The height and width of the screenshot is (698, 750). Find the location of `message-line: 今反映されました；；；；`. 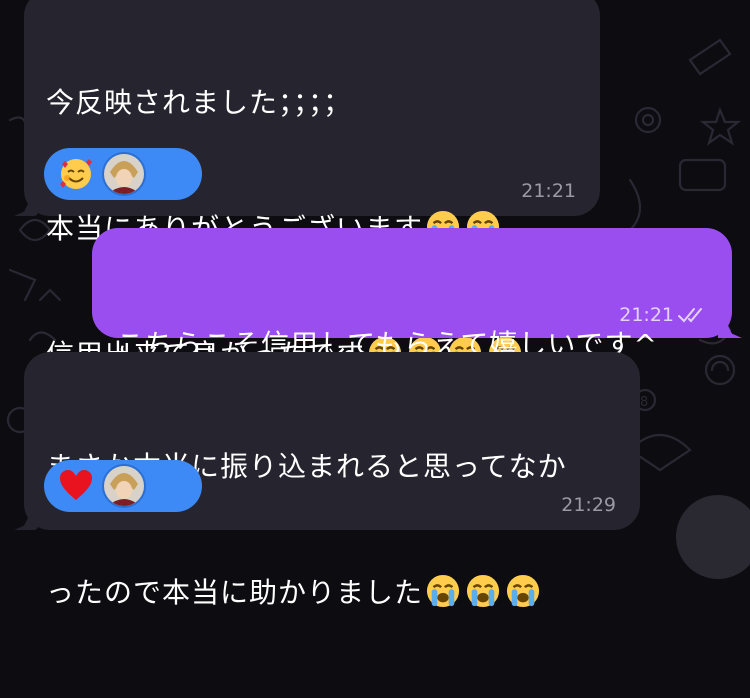

message-line: 今反映されました；；；； is located at coordinates (199, 102).